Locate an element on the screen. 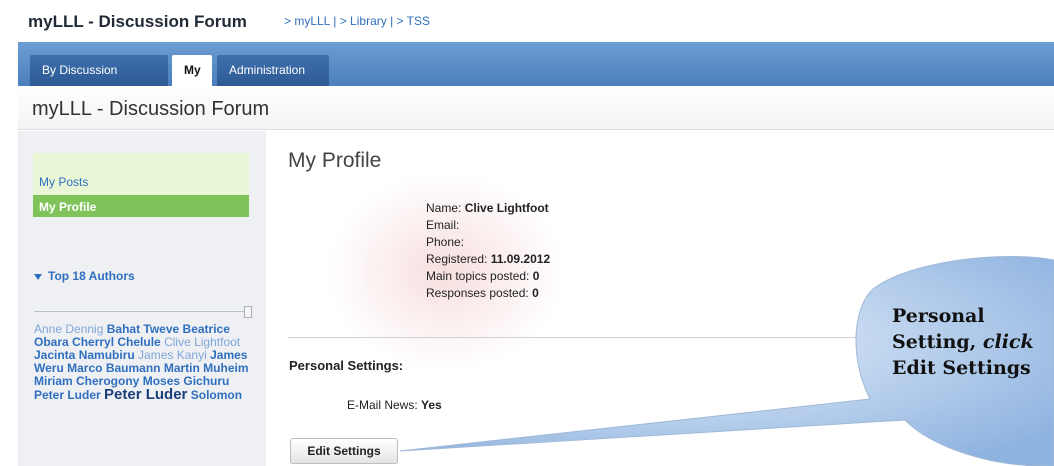 The image size is (1054, 466). breadcrumb-library: | > Library is located at coordinates (359, 21).